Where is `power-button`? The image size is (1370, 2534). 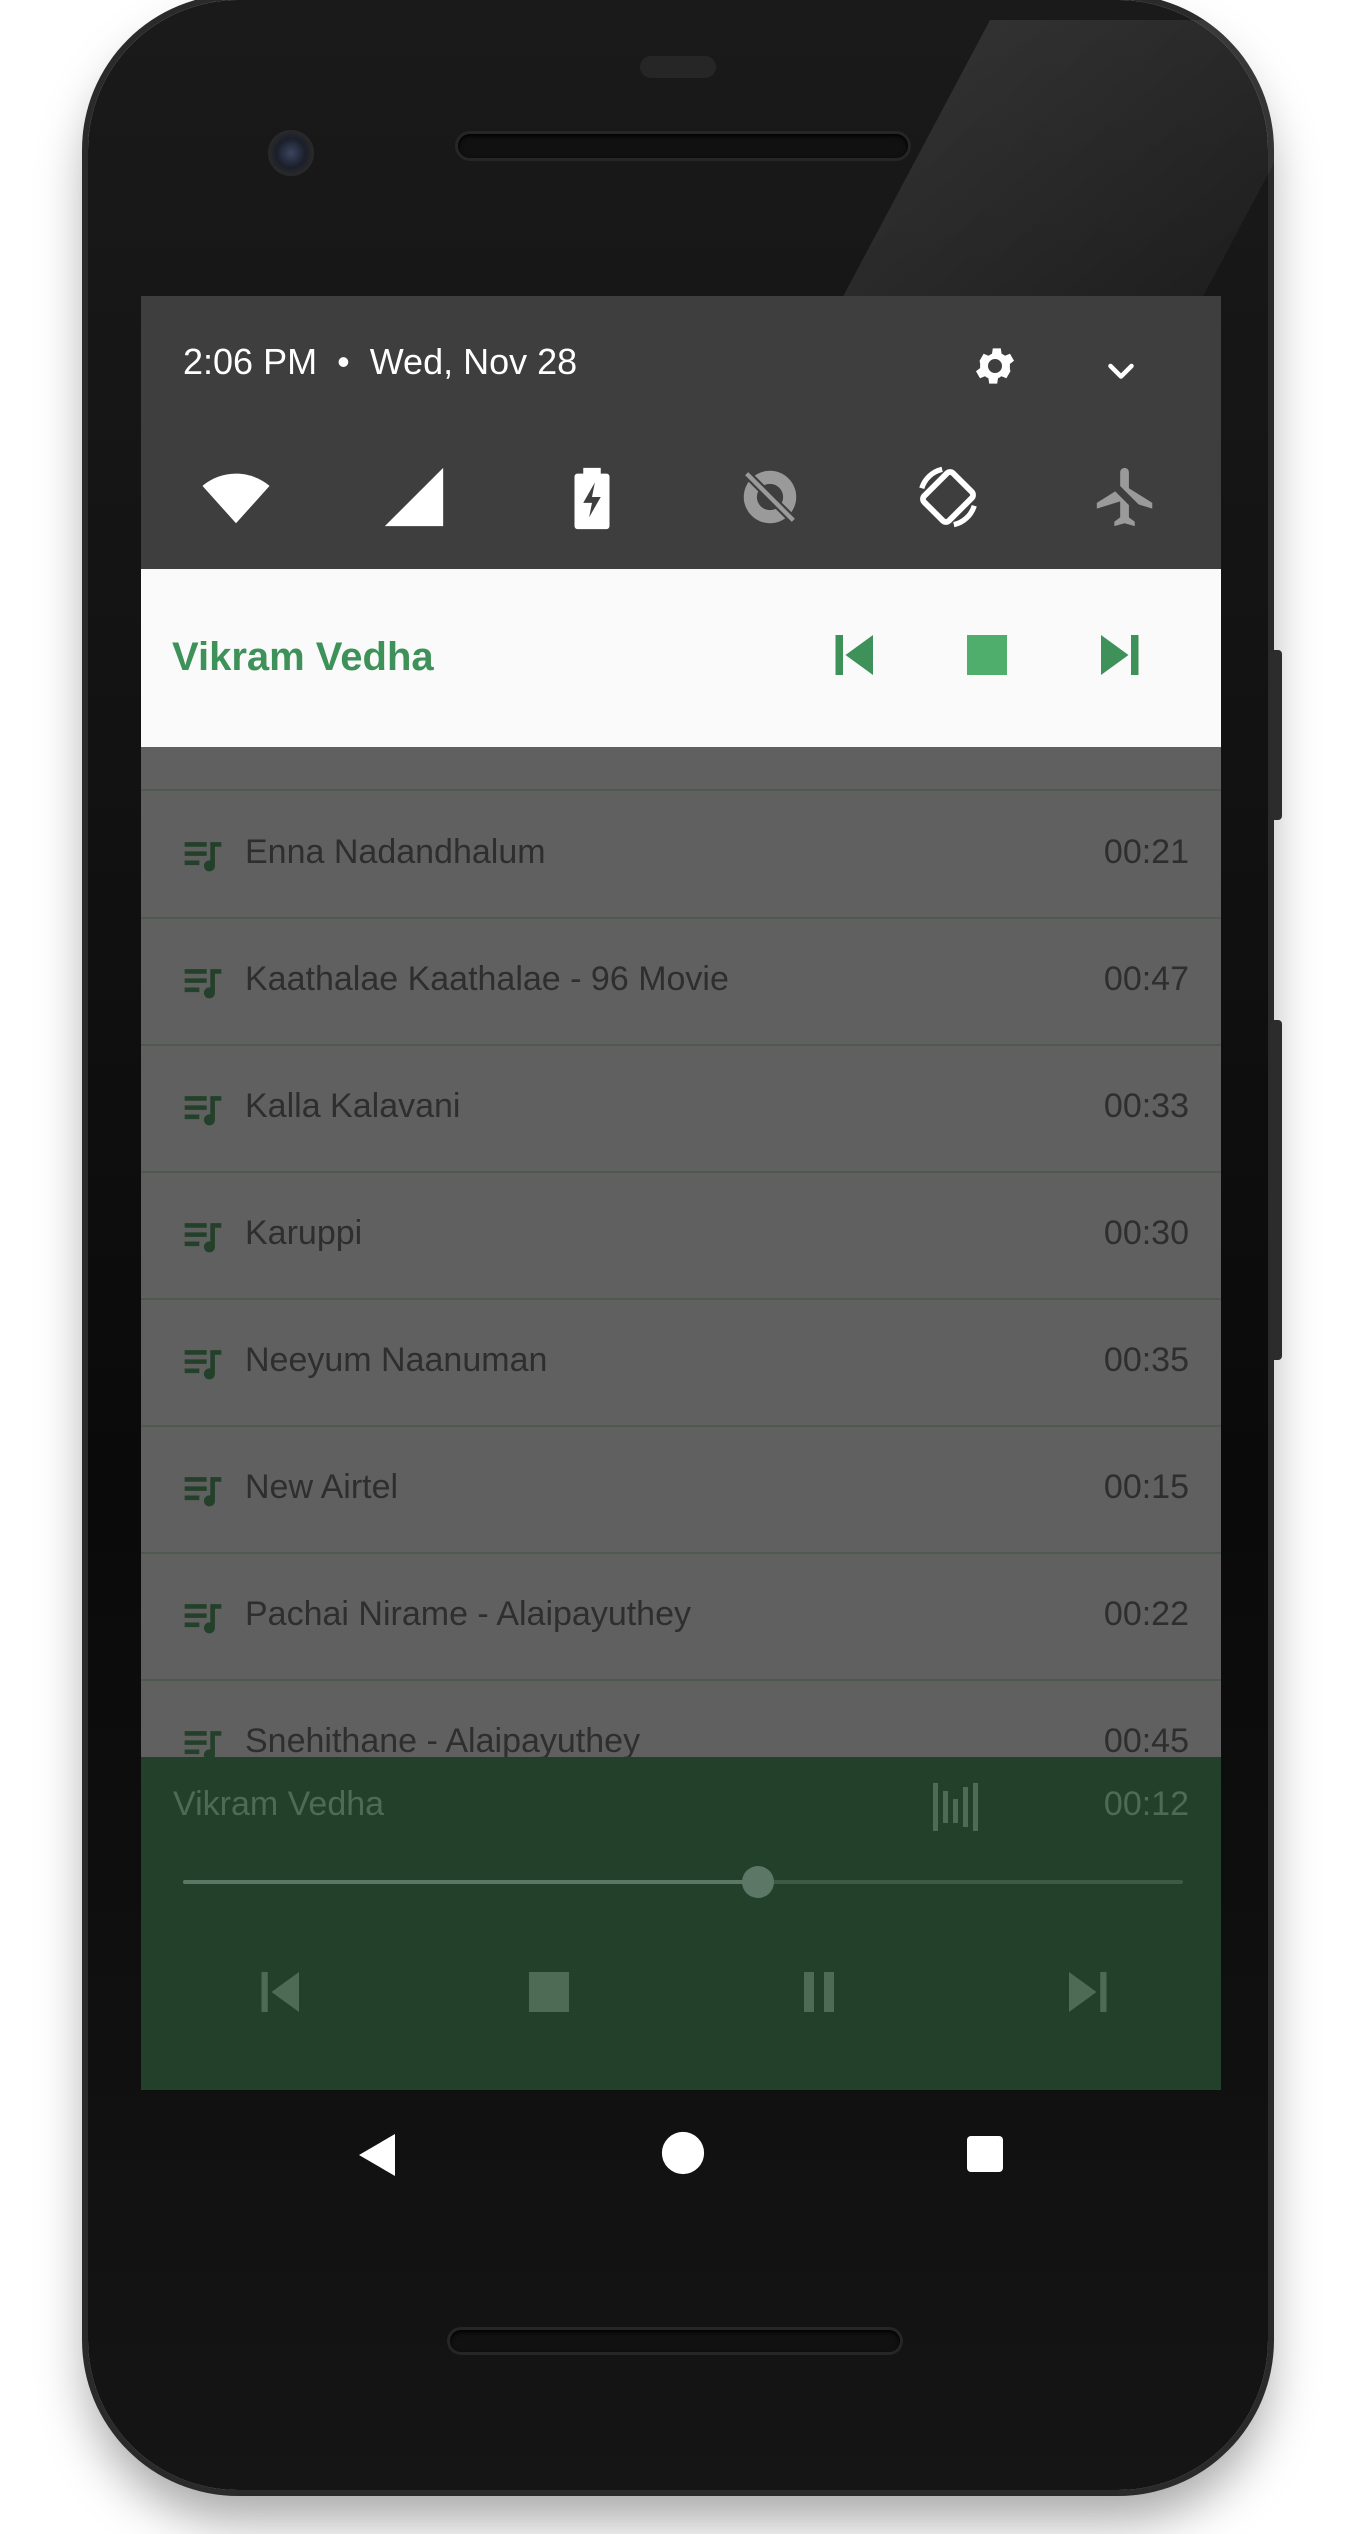 power-button is located at coordinates (1276, 735).